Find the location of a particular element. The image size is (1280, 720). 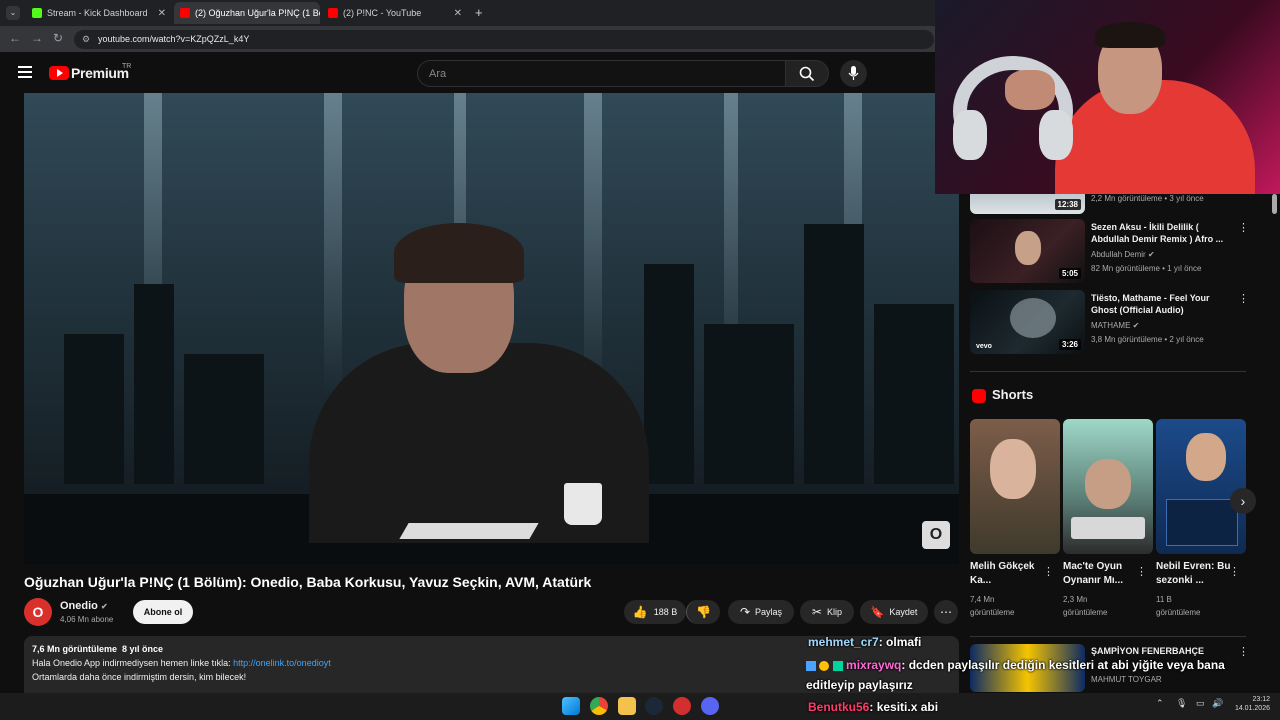

forward-arrow-icon: → is located at coordinates (37, 38).